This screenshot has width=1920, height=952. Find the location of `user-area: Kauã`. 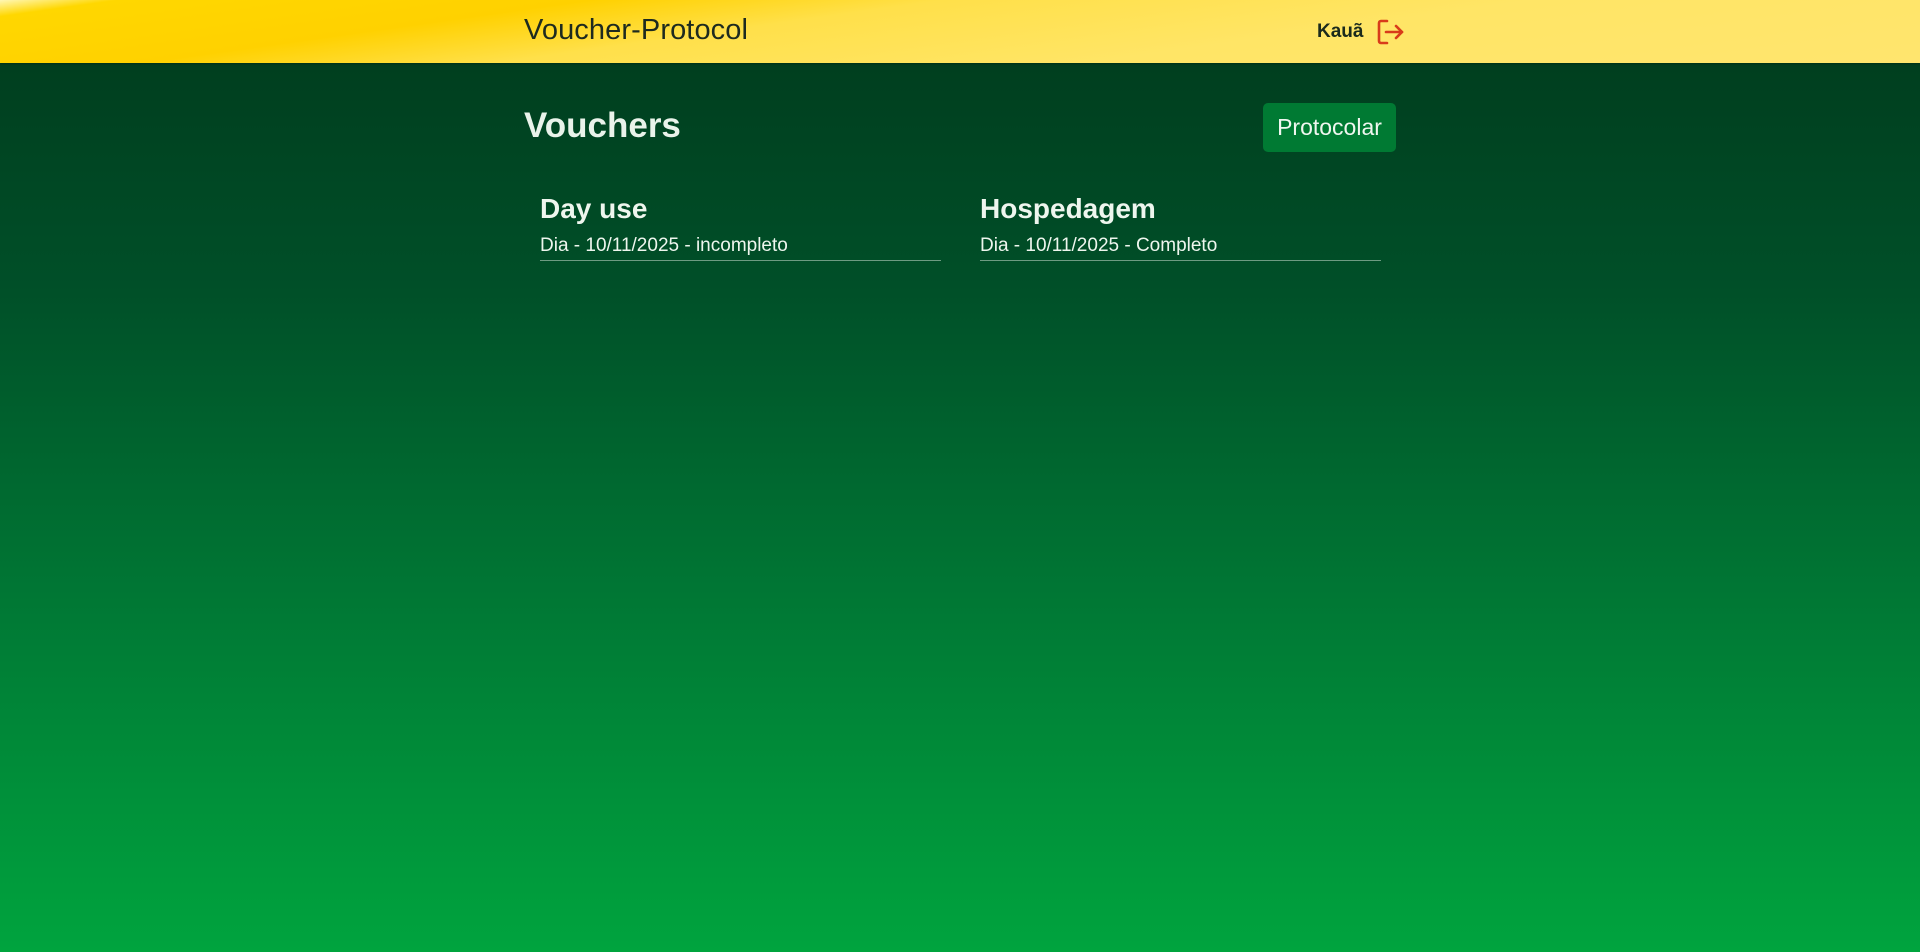

user-area: Kauã is located at coordinates (1361, 32).